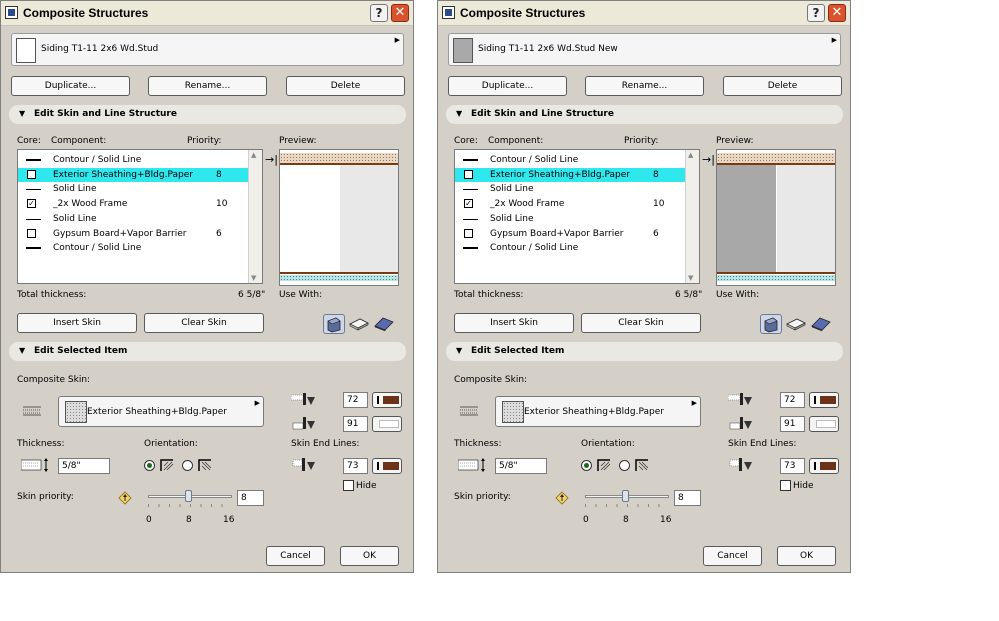 This screenshot has height=621, width=999. Describe the element at coordinates (627, 505) in the screenshot. I see `priority-slider-ticks` at that location.